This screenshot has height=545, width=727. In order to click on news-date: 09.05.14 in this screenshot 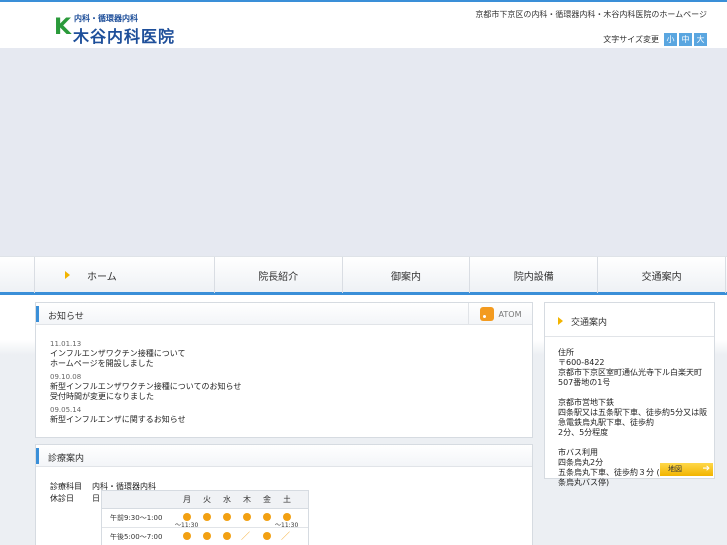, I will do `click(66, 410)`.